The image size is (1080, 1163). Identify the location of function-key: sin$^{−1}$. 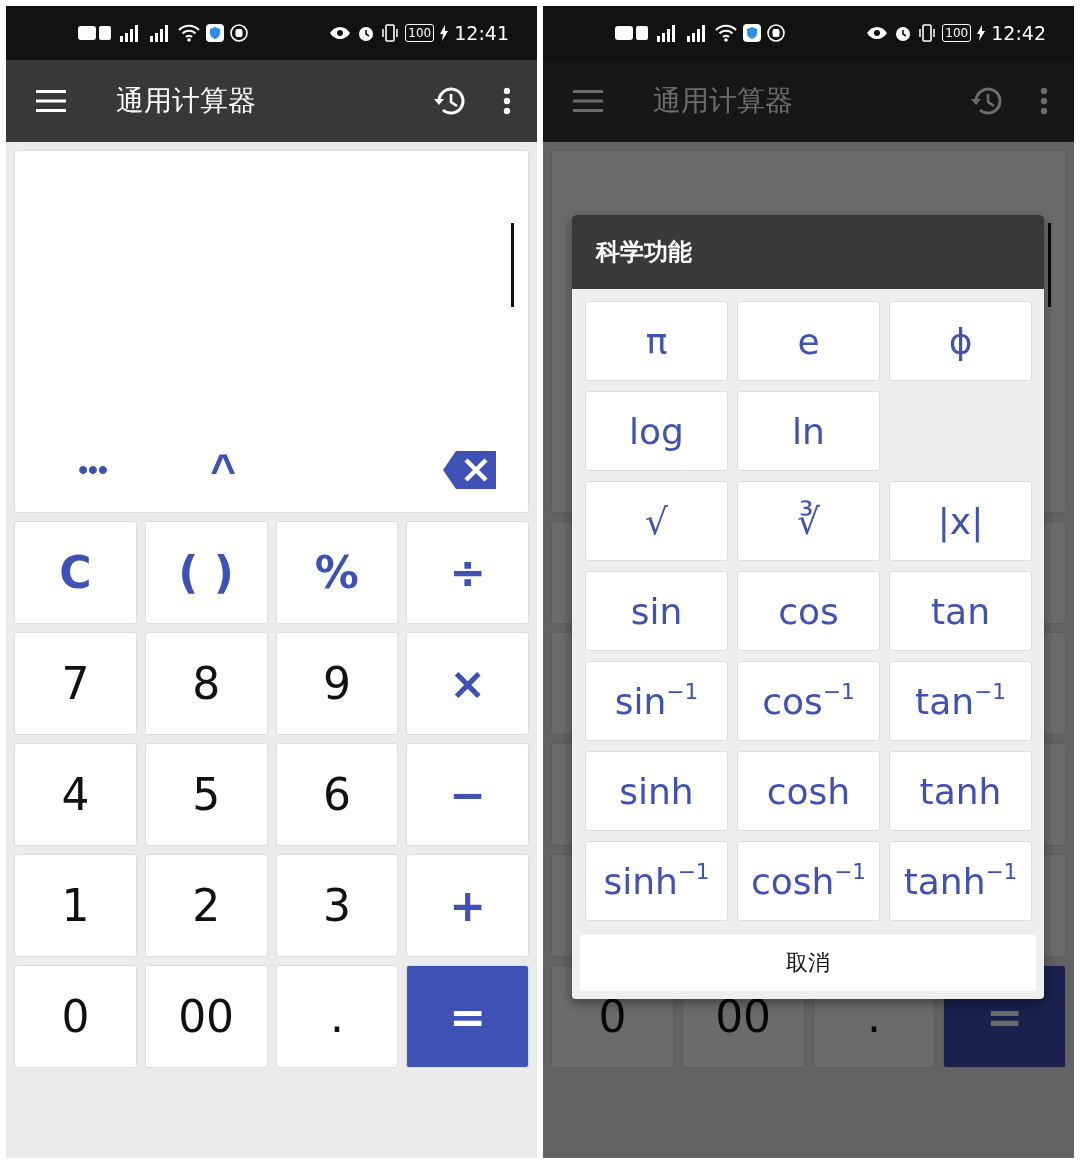
(656, 701).